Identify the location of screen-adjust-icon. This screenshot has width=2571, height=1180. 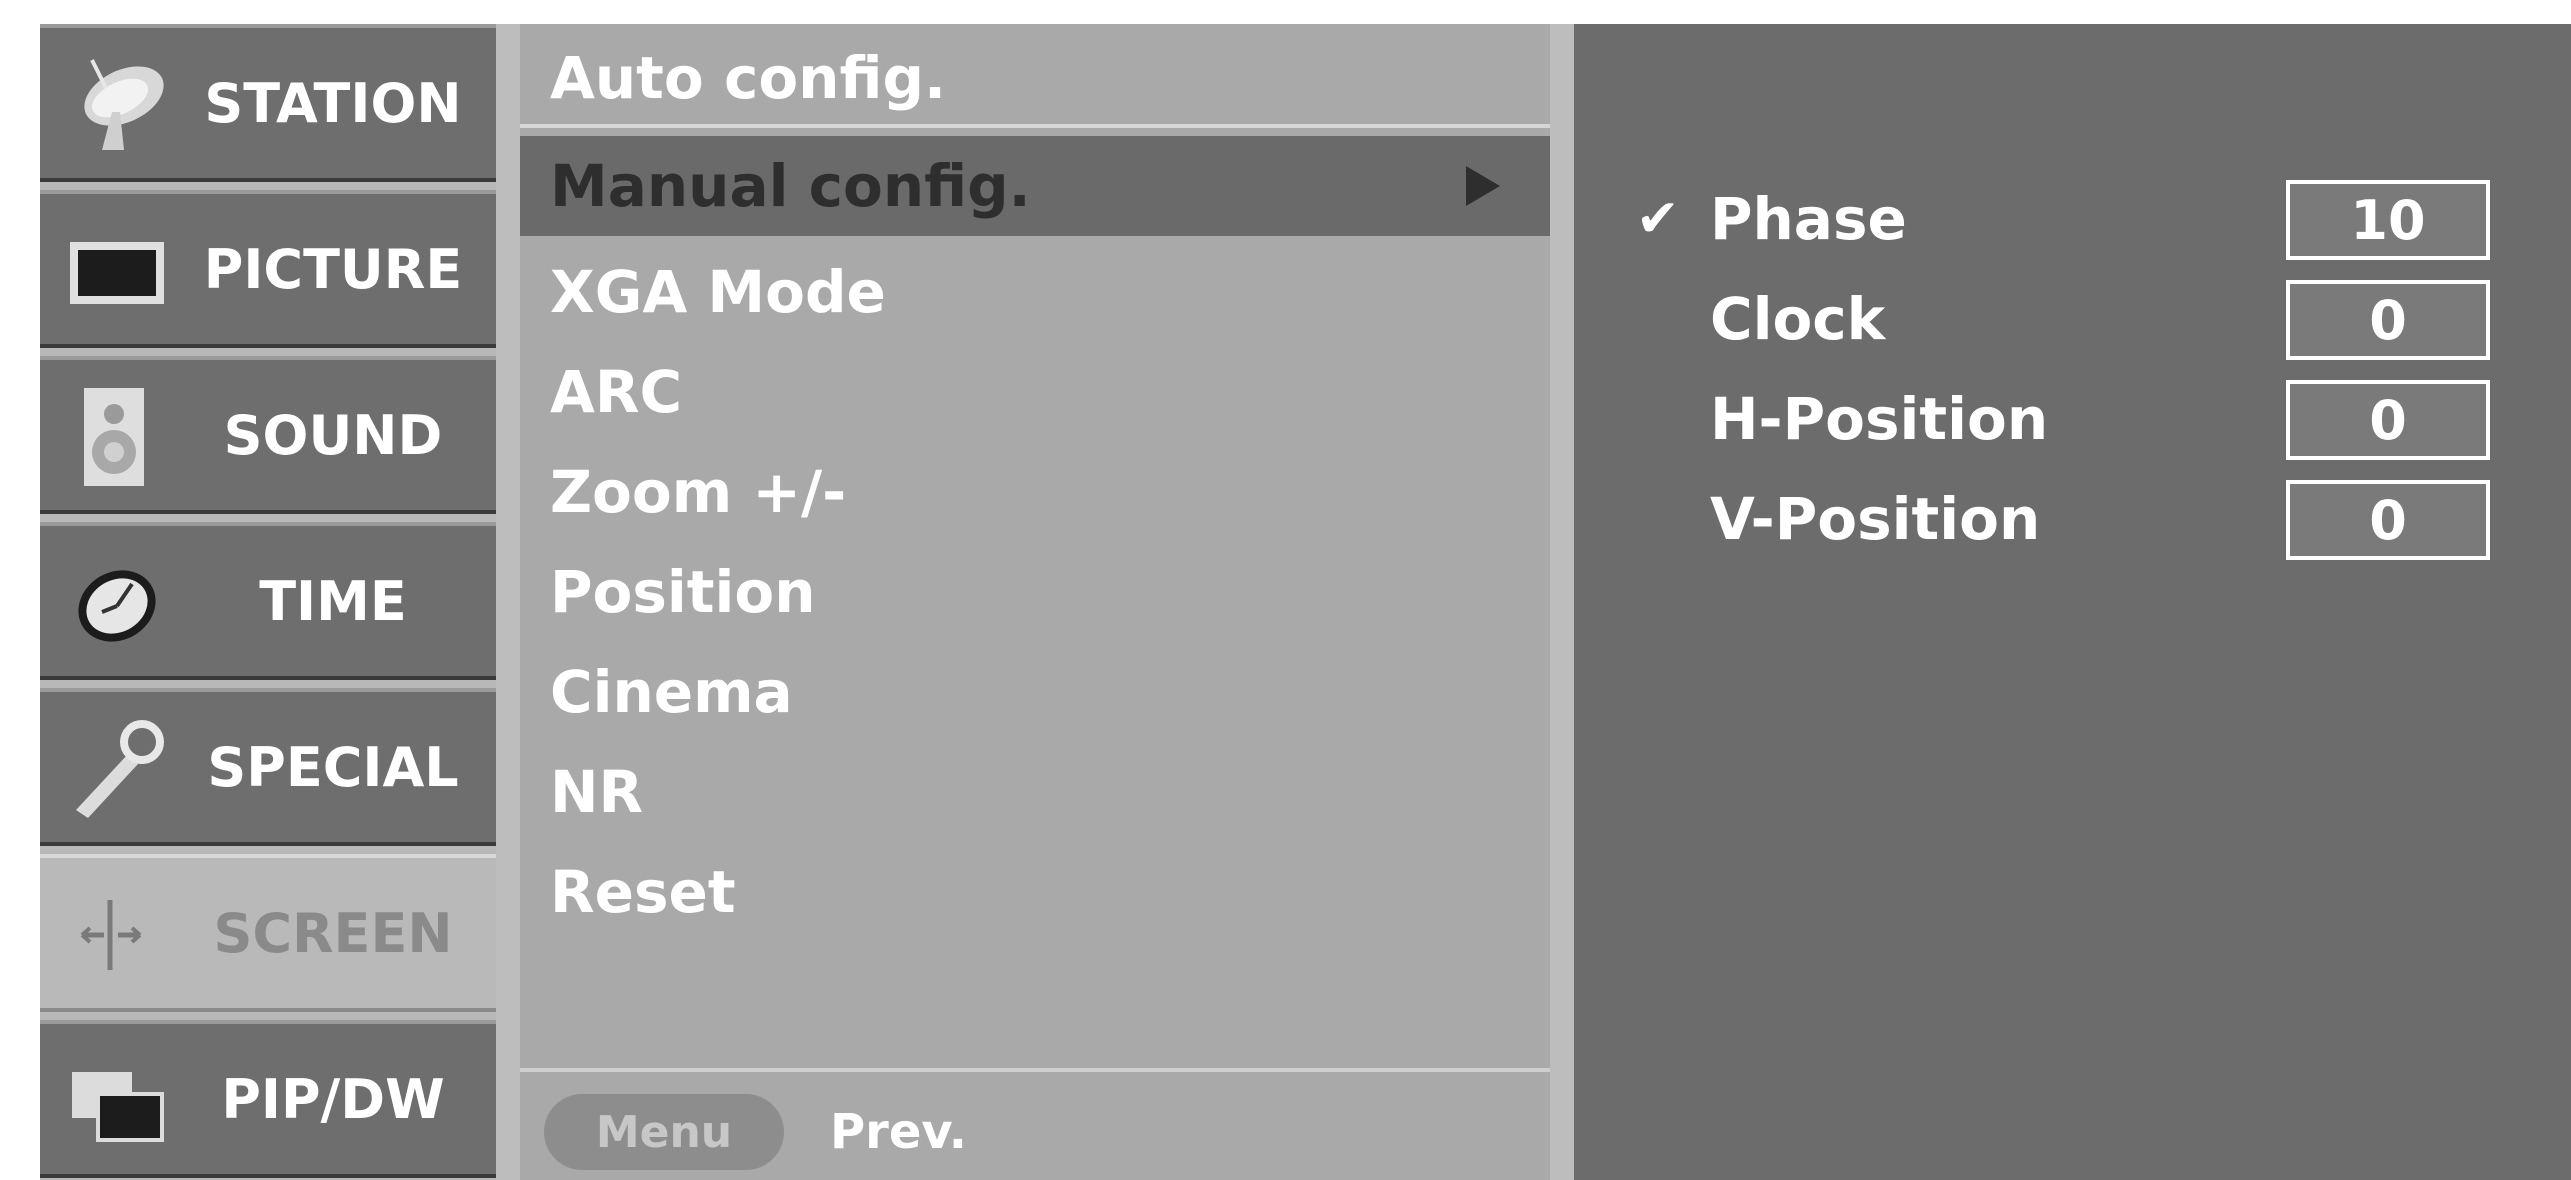
(111, 935).